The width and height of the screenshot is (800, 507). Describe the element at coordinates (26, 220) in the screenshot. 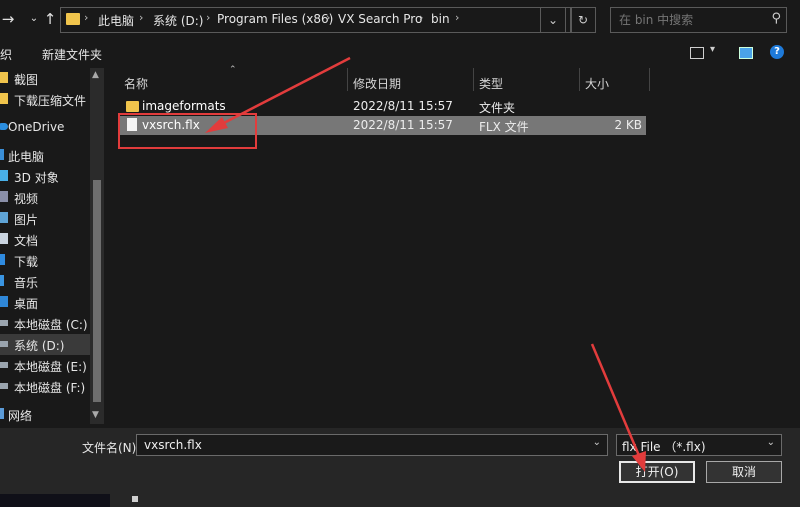

I see `sidebar-item-label: 图片` at that location.